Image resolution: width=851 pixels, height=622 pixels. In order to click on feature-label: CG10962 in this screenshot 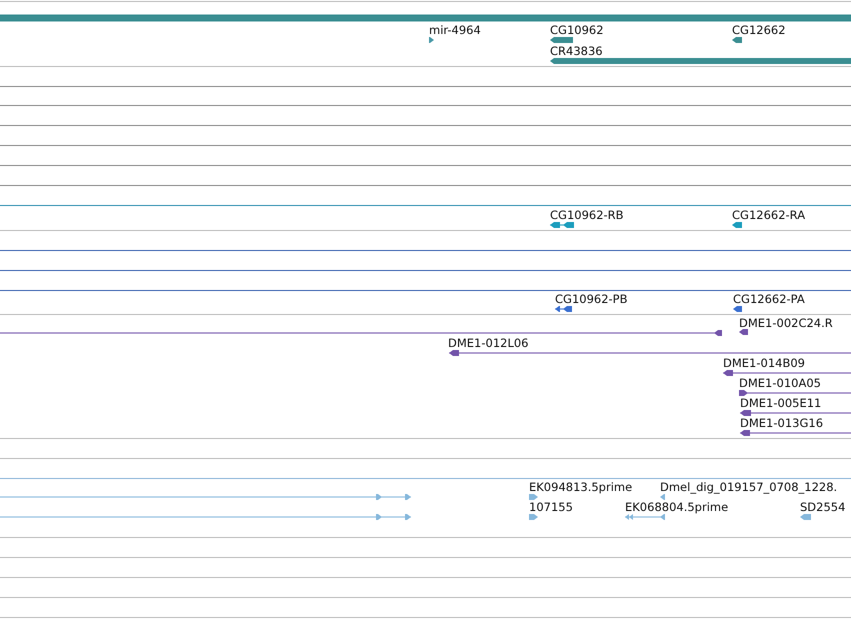, I will do `click(577, 30)`.